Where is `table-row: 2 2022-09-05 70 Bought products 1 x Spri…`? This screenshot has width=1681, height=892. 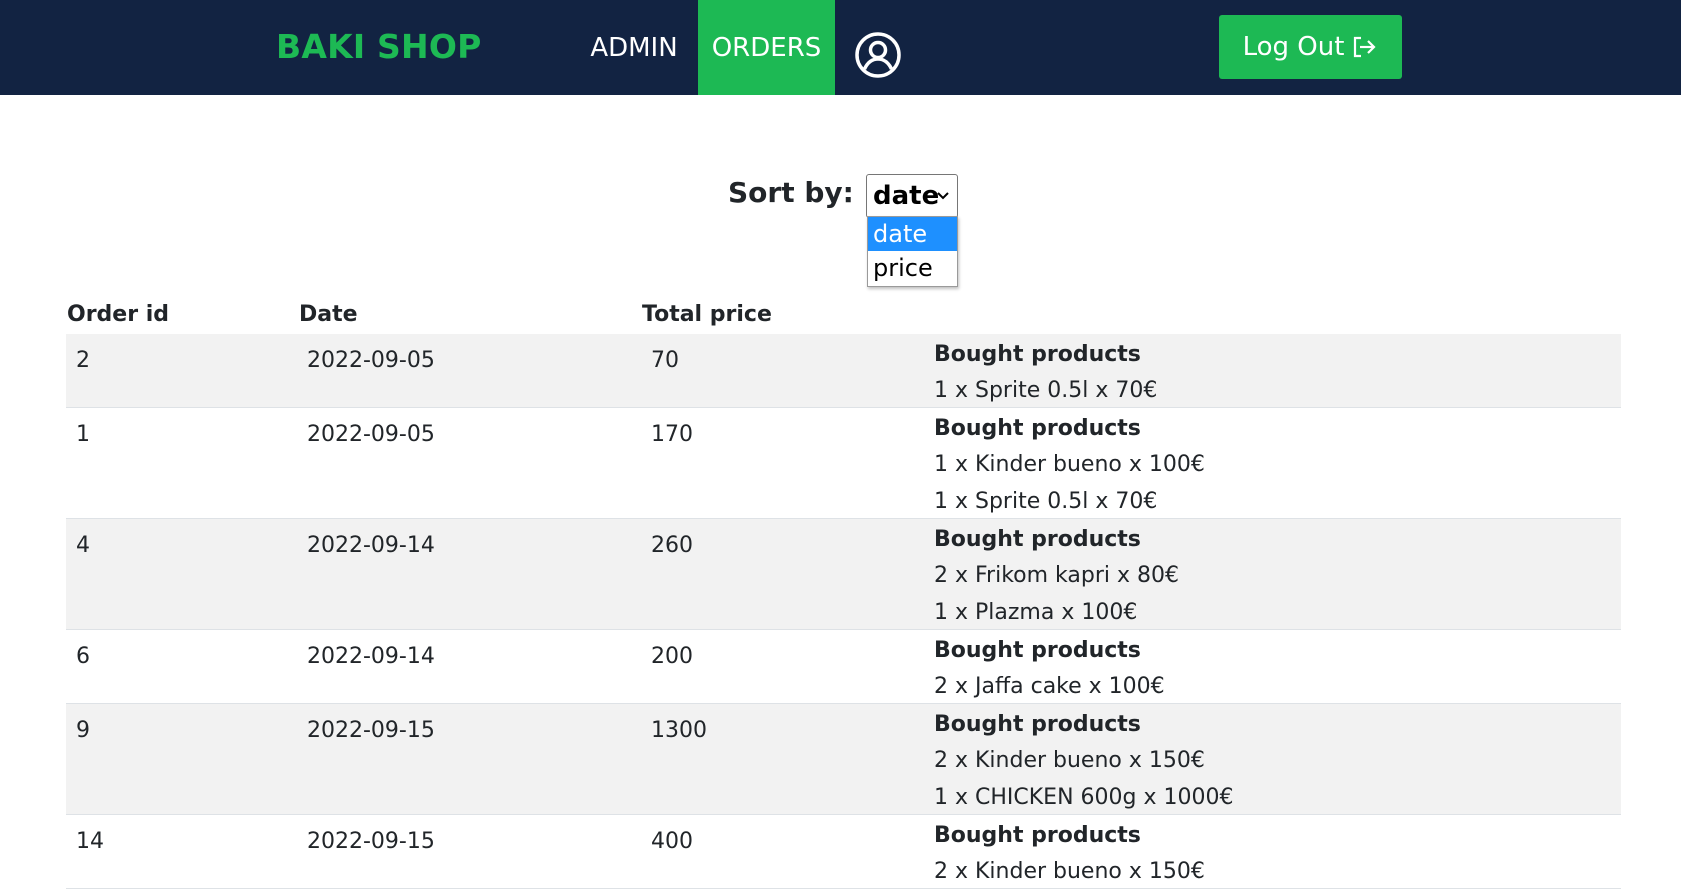 table-row: 2 2022-09-05 70 Bought products 1 x Spri… is located at coordinates (843, 371).